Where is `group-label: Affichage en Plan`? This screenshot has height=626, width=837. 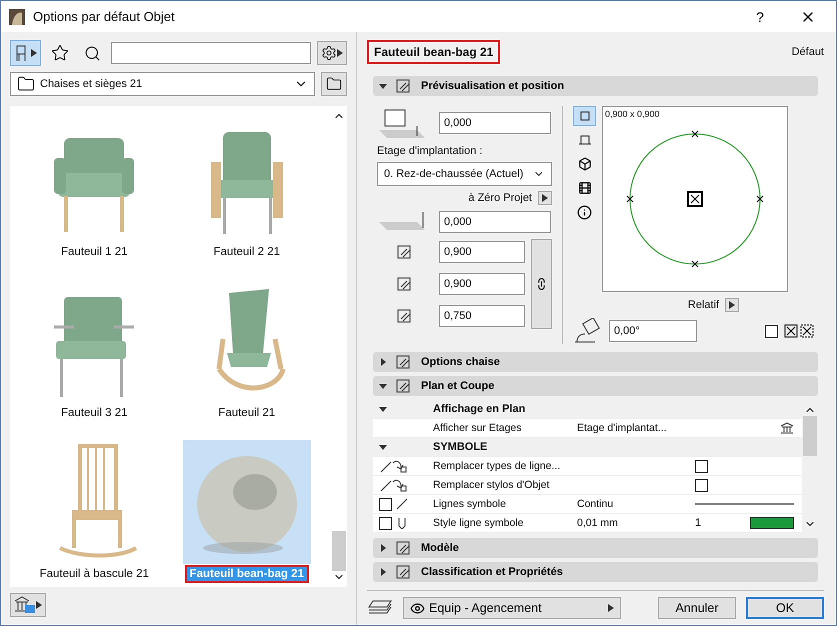
group-label: Affichage en Plan is located at coordinates (479, 409).